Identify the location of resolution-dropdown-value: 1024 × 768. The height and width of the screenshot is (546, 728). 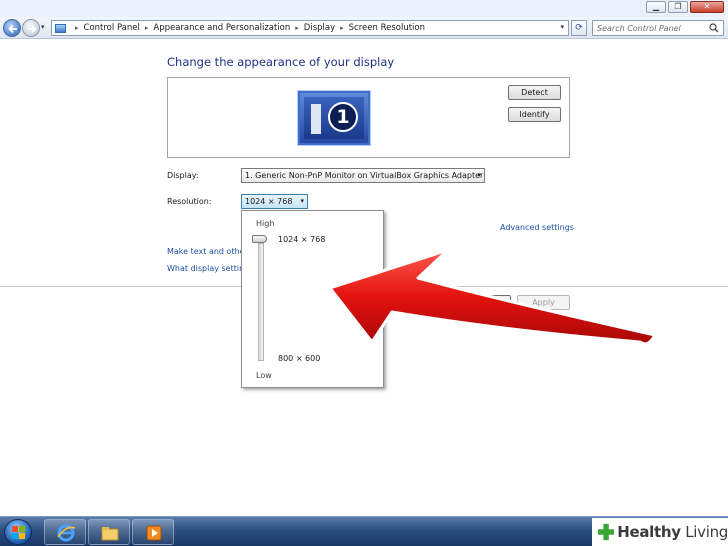
(269, 201).